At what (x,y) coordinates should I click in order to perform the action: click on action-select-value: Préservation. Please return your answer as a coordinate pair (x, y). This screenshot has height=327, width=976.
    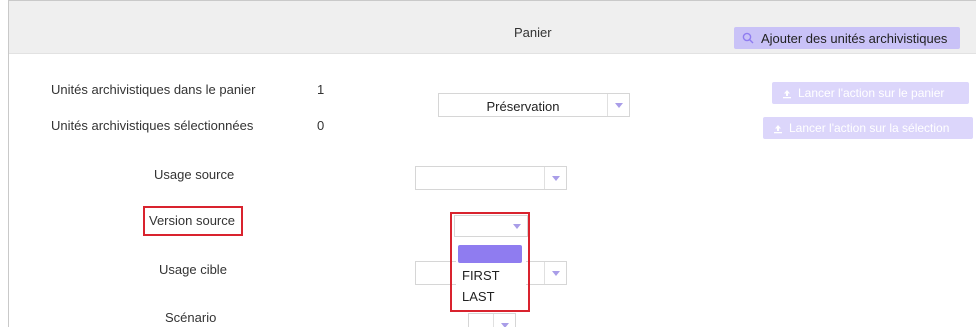
    Looking at the image, I should click on (523, 106).